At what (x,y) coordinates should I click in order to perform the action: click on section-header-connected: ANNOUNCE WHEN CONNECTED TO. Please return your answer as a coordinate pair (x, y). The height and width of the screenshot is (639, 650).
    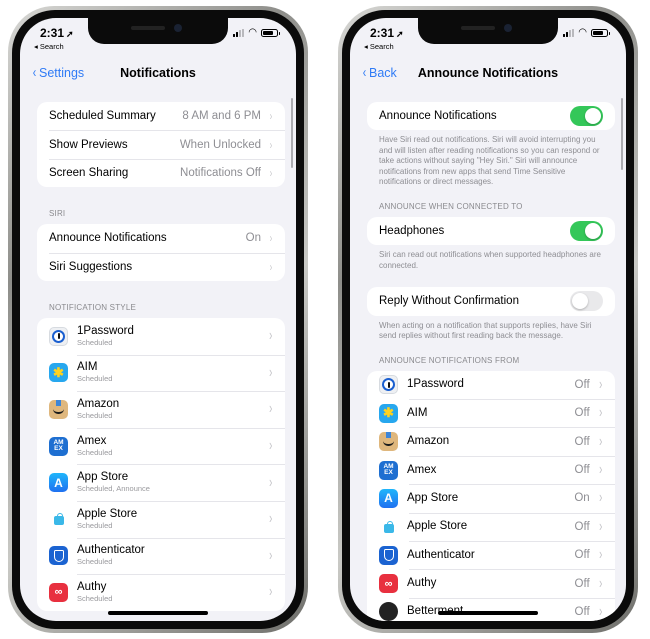
    Looking at the image, I should click on (451, 206).